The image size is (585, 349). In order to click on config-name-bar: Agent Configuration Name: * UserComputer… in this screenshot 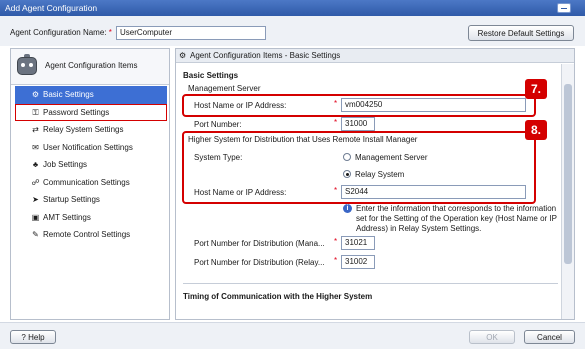, I will do `click(292, 31)`.